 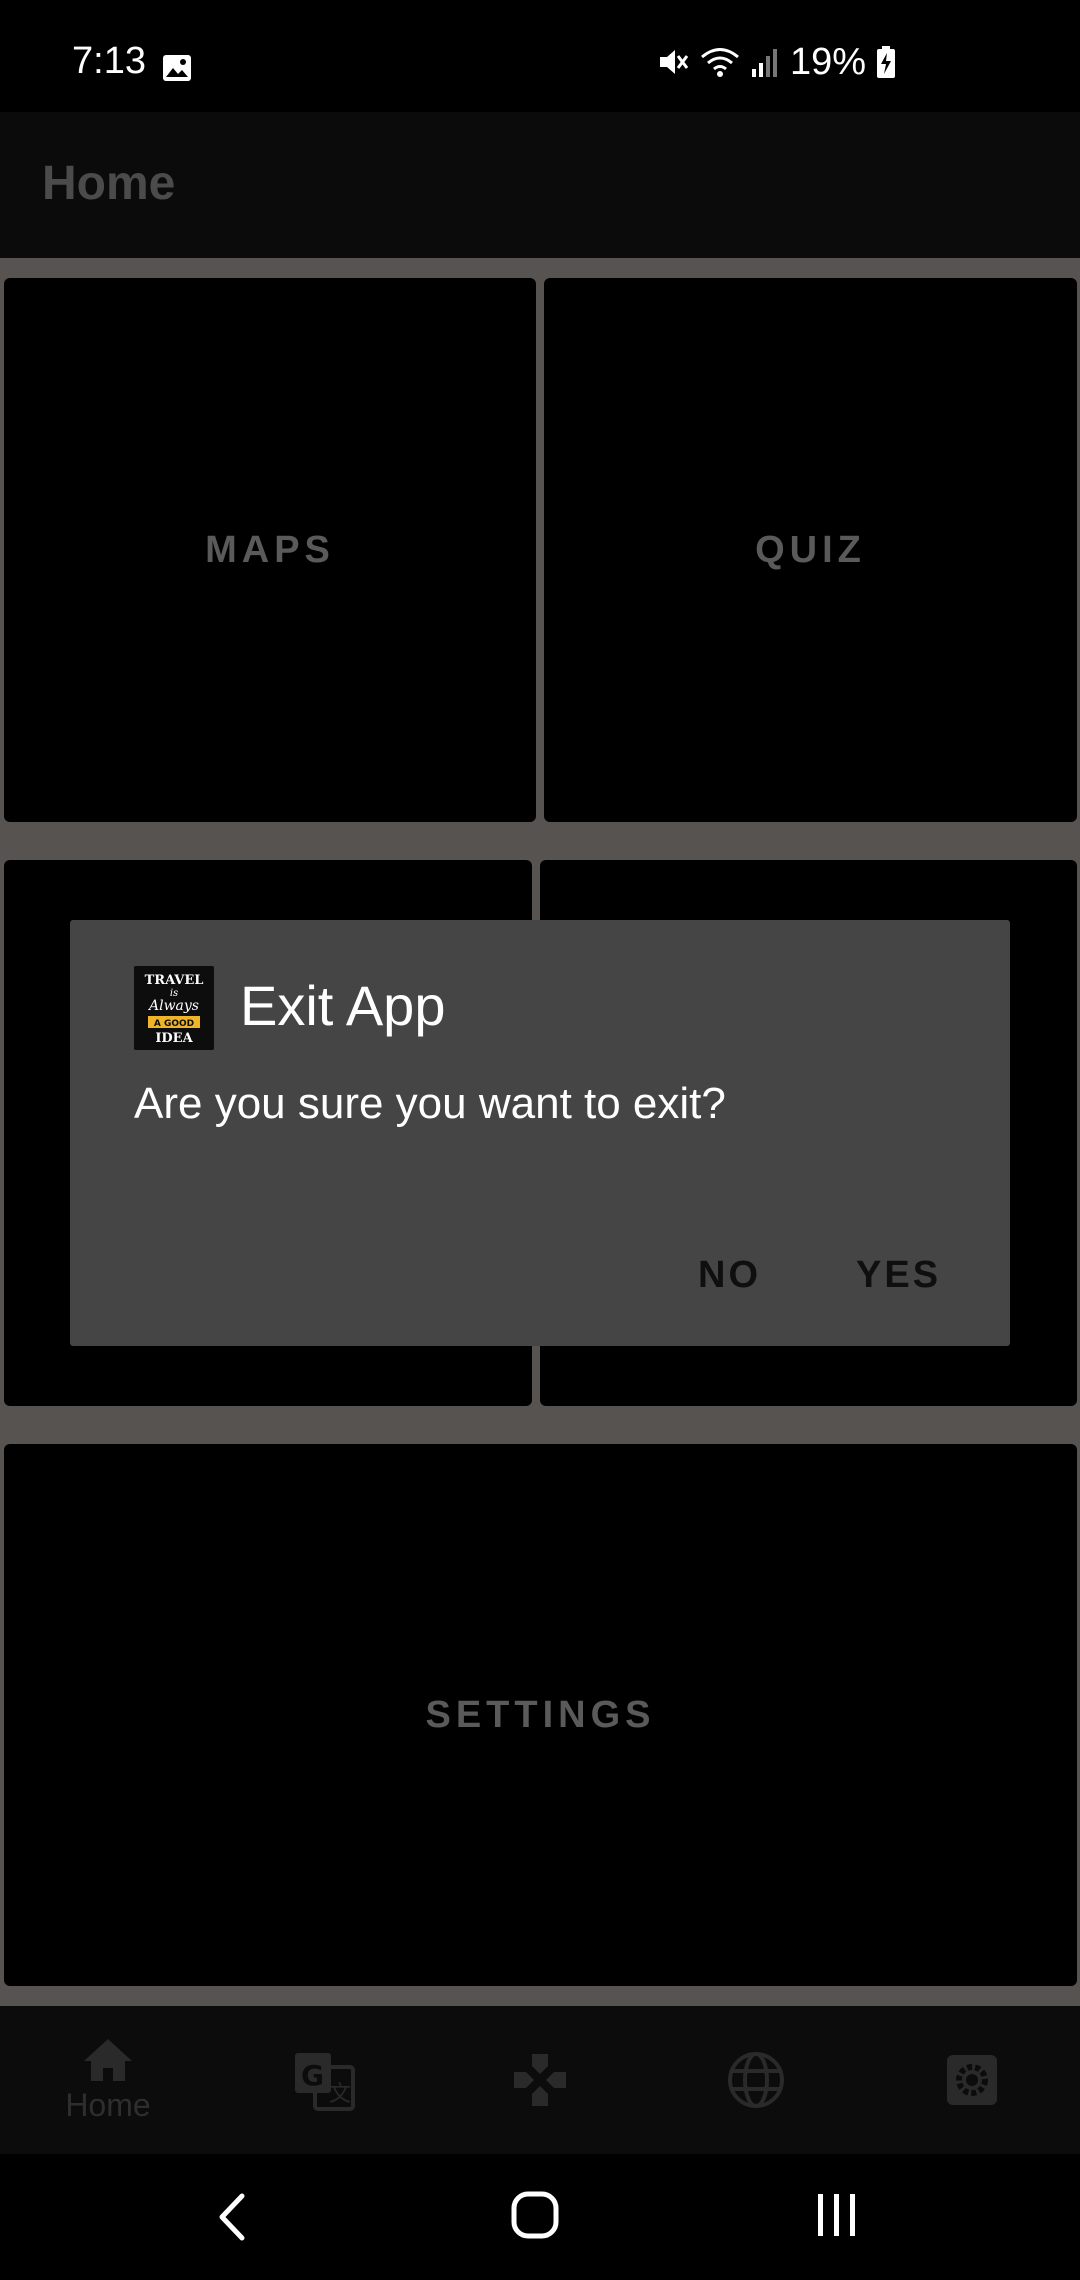 What do you see at coordinates (174, 1024) in the screenshot?
I see `logo-text-a-good: A GOOD` at bounding box center [174, 1024].